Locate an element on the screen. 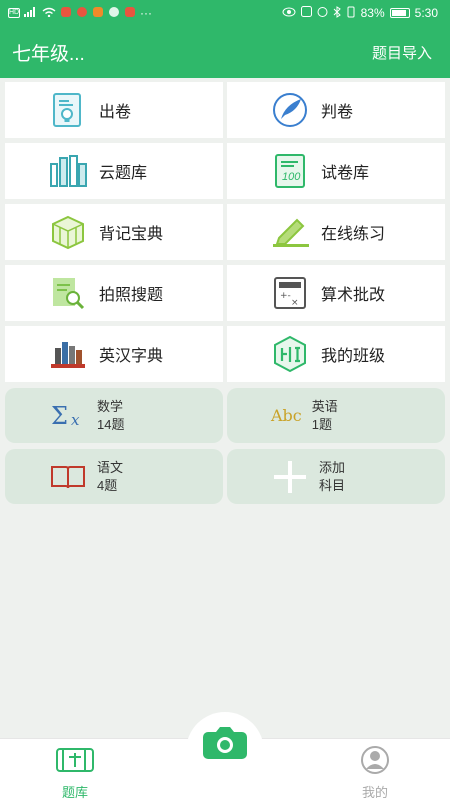 This screenshot has height=800, width=450. more-indicator: ··· is located at coordinates (146, 13).